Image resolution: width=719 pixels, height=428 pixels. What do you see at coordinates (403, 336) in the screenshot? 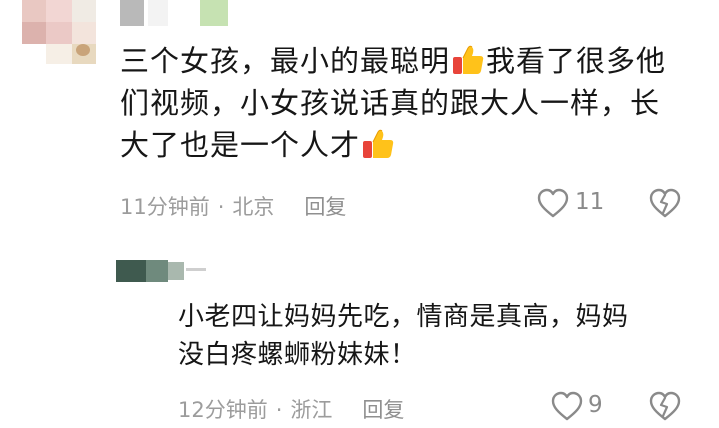
I see `reply-body: 小老四让妈妈先吃，情商是真高，妈妈 没白疼螺蛳粉妹妹！` at bounding box center [403, 336].